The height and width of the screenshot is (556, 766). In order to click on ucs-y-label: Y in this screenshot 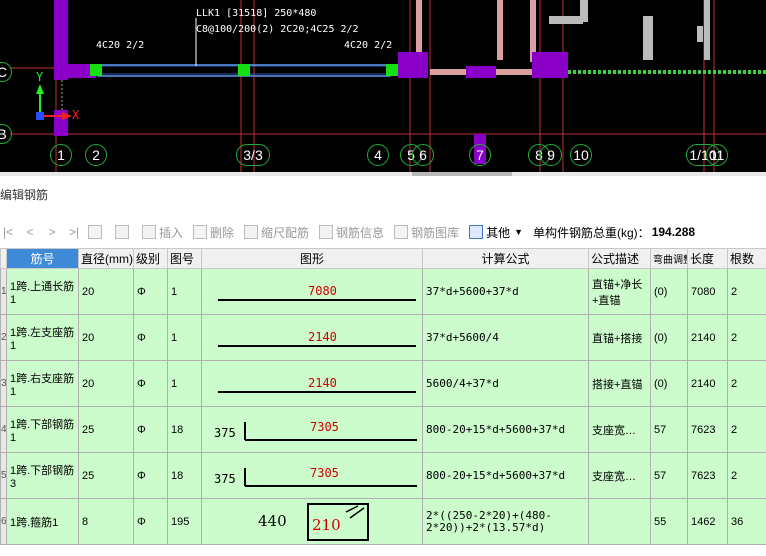, I will do `click(40, 77)`.